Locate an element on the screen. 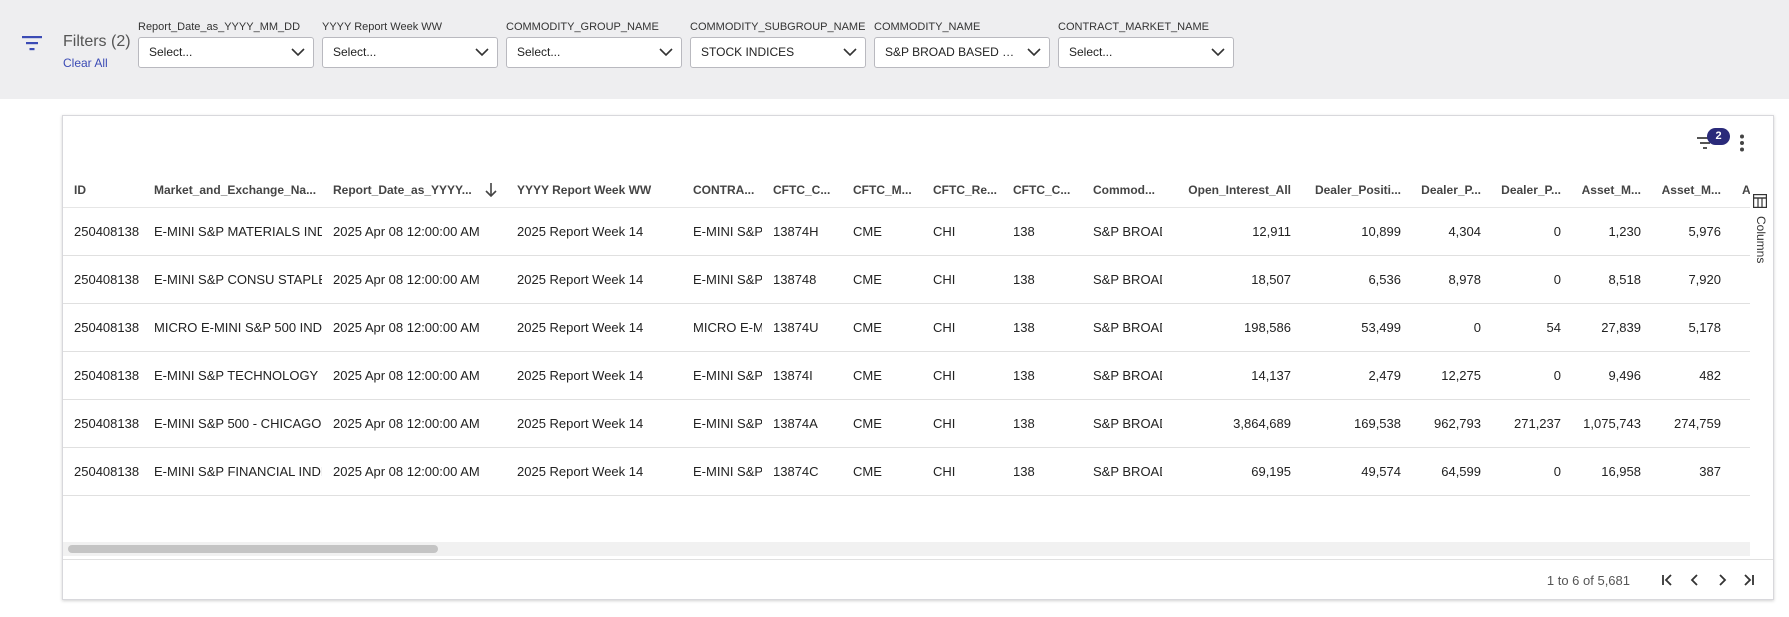 The width and height of the screenshot is (1789, 617). table-cell: 198,586 is located at coordinates (1267, 327).